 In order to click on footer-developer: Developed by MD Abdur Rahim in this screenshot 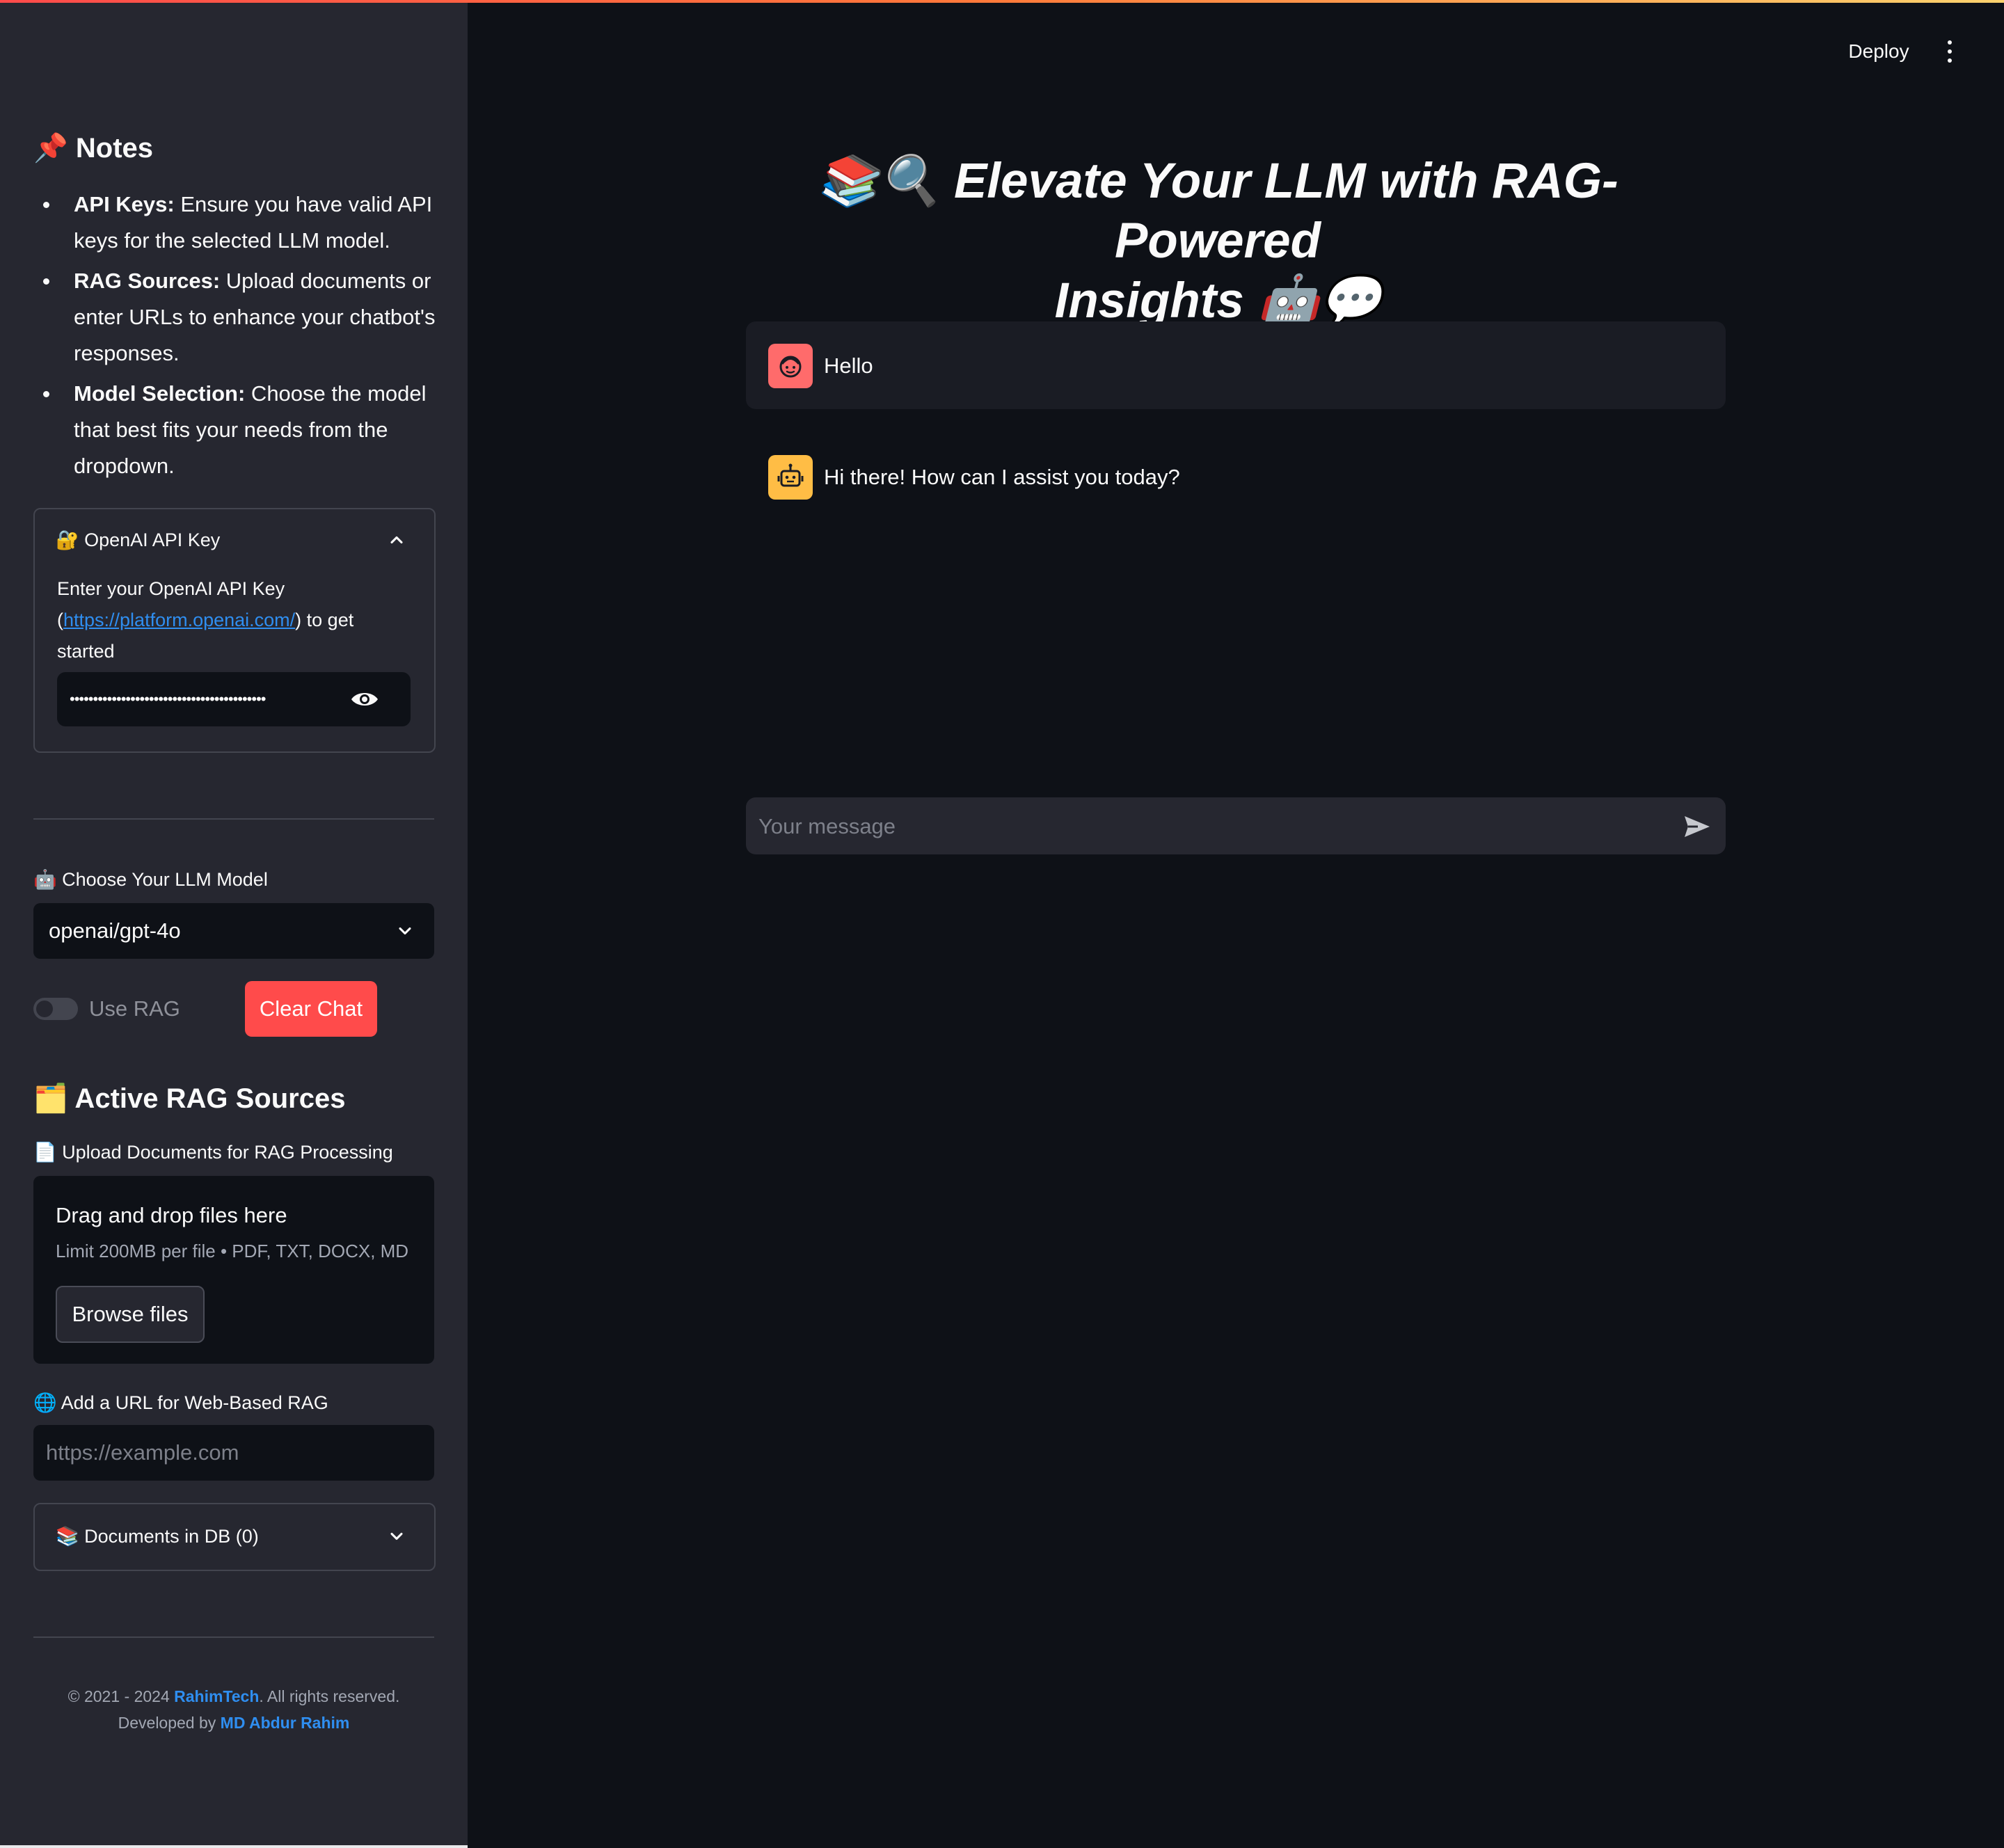, I will do `click(233, 1722)`.